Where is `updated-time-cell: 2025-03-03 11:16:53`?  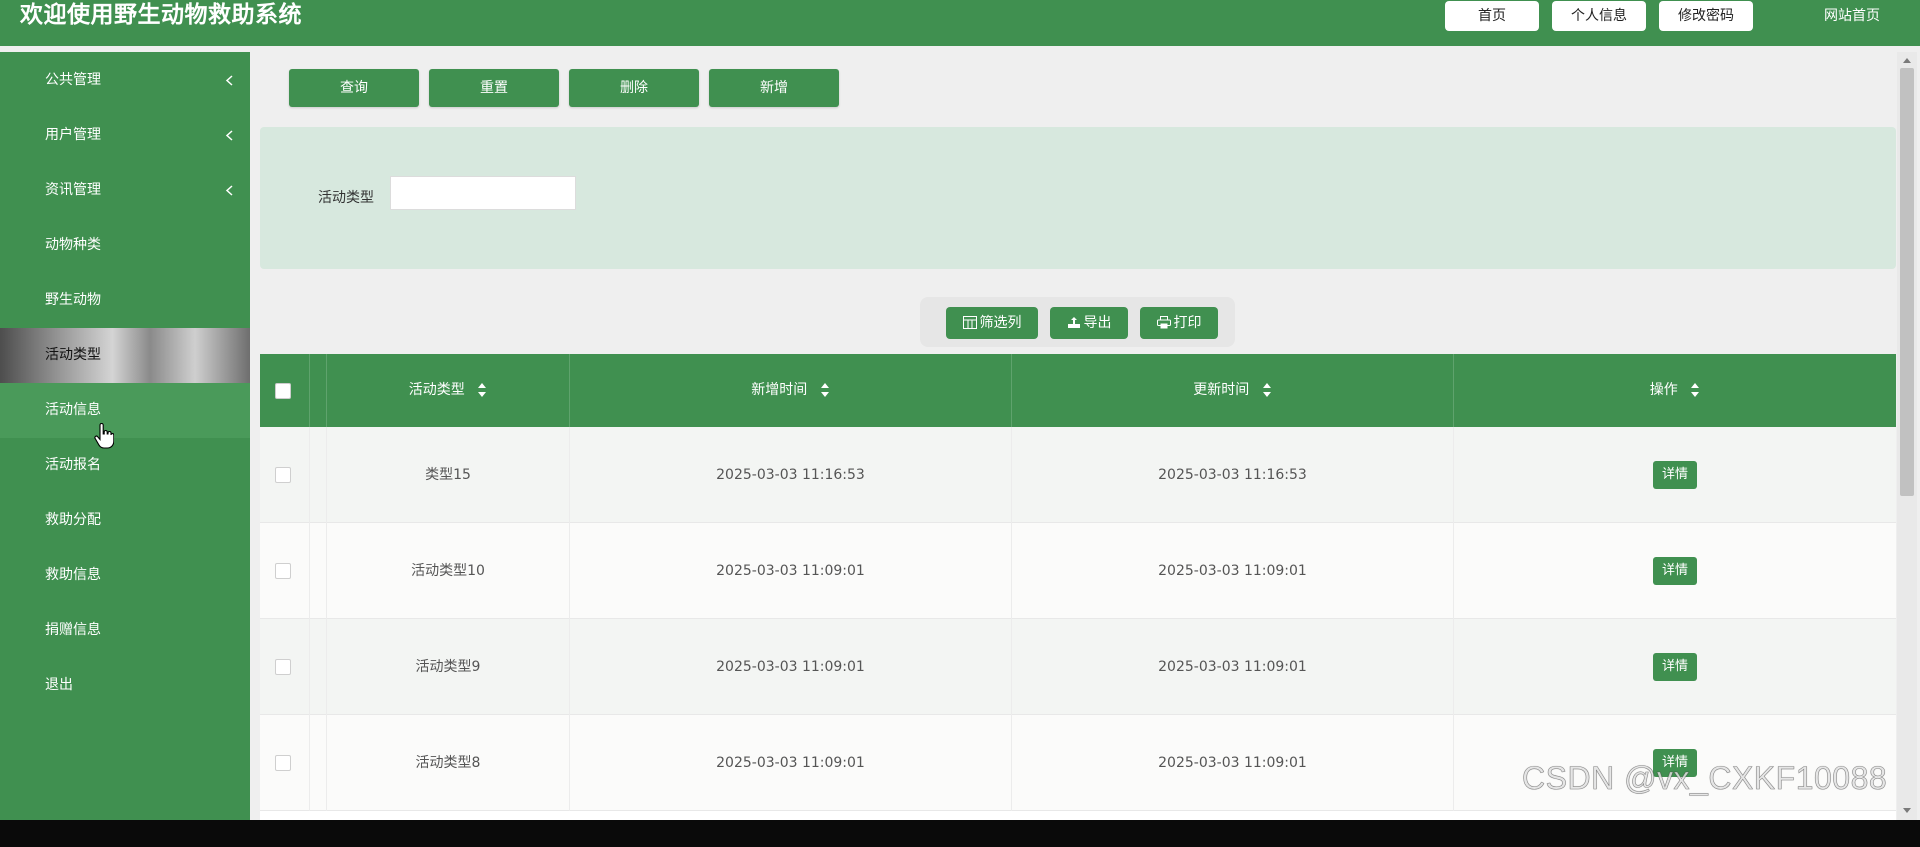 updated-time-cell: 2025-03-03 11:16:53 is located at coordinates (1233, 475).